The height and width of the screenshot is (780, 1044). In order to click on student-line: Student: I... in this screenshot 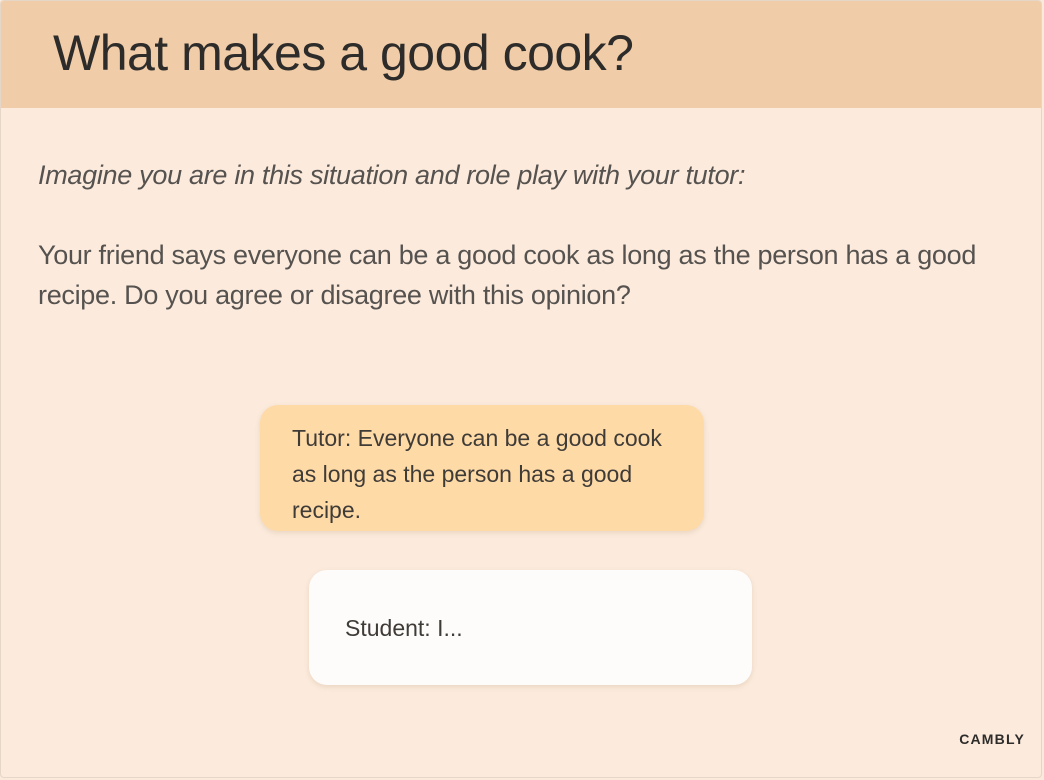, I will do `click(404, 628)`.